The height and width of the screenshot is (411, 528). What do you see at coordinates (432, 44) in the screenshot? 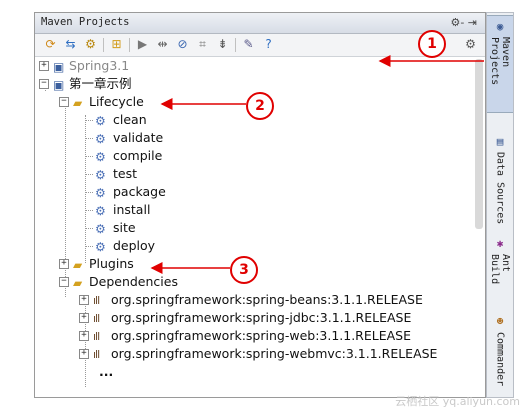
I see `callout-1: 1` at bounding box center [432, 44].